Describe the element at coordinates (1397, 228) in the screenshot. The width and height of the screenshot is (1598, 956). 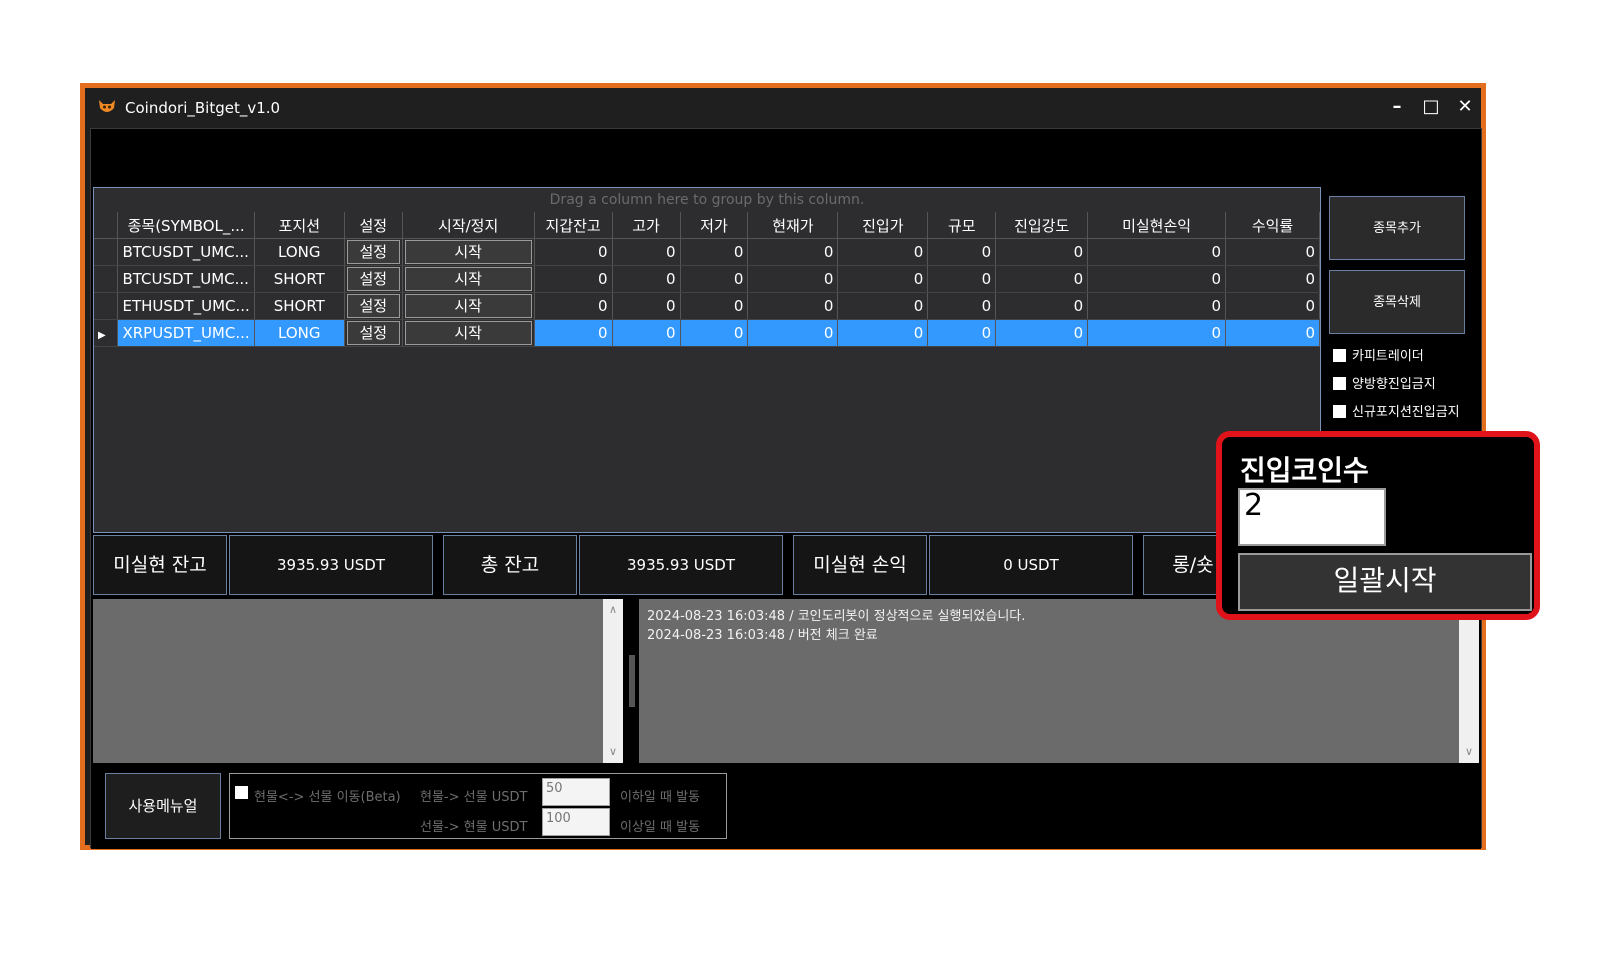
I see `add-symbol-button: 종목추가` at that location.